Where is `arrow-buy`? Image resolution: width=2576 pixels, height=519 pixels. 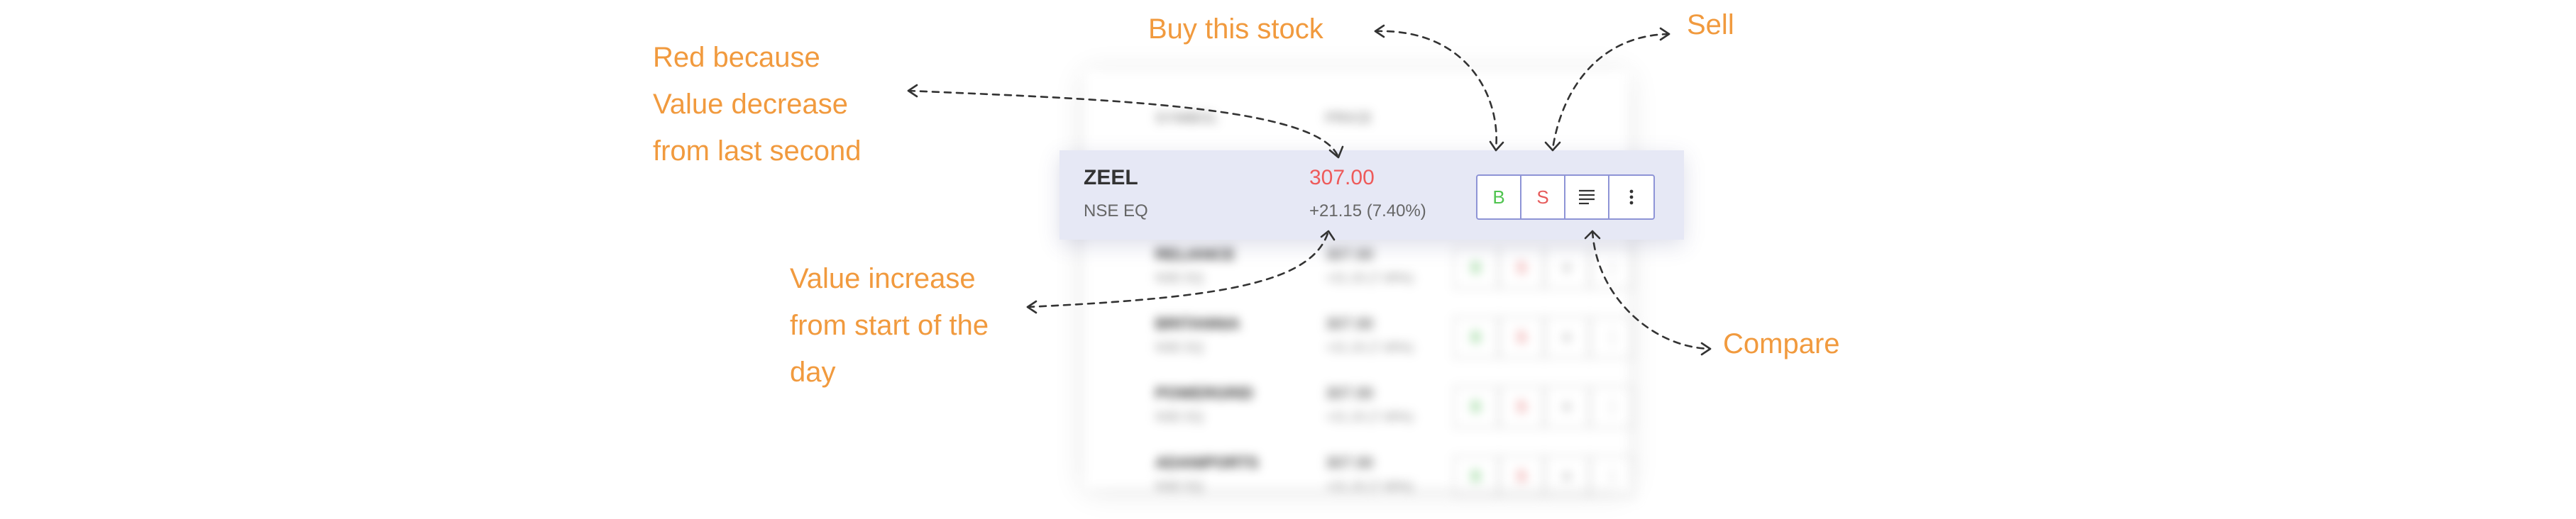 arrow-buy is located at coordinates (1435, 90).